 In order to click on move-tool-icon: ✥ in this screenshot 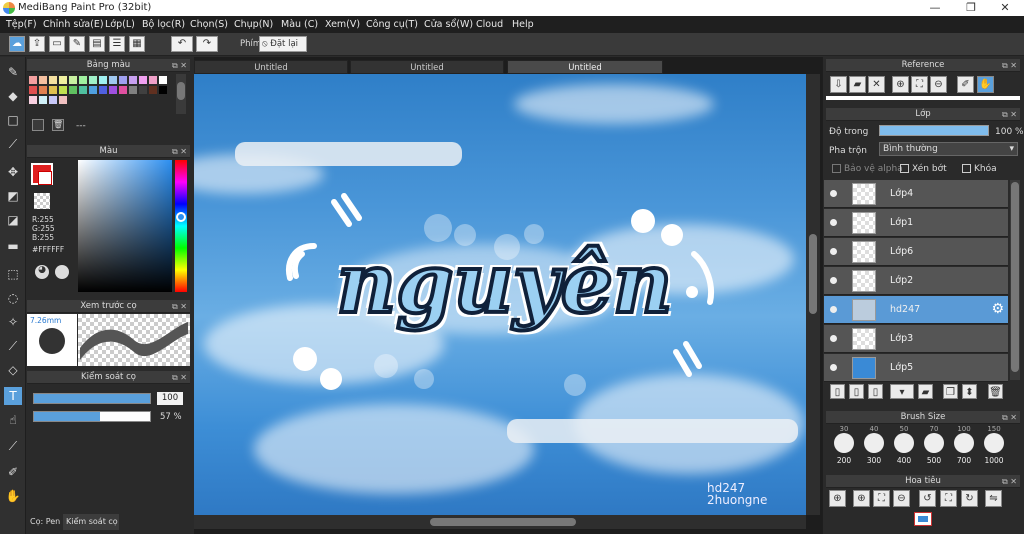, I will do `click(13, 172)`.